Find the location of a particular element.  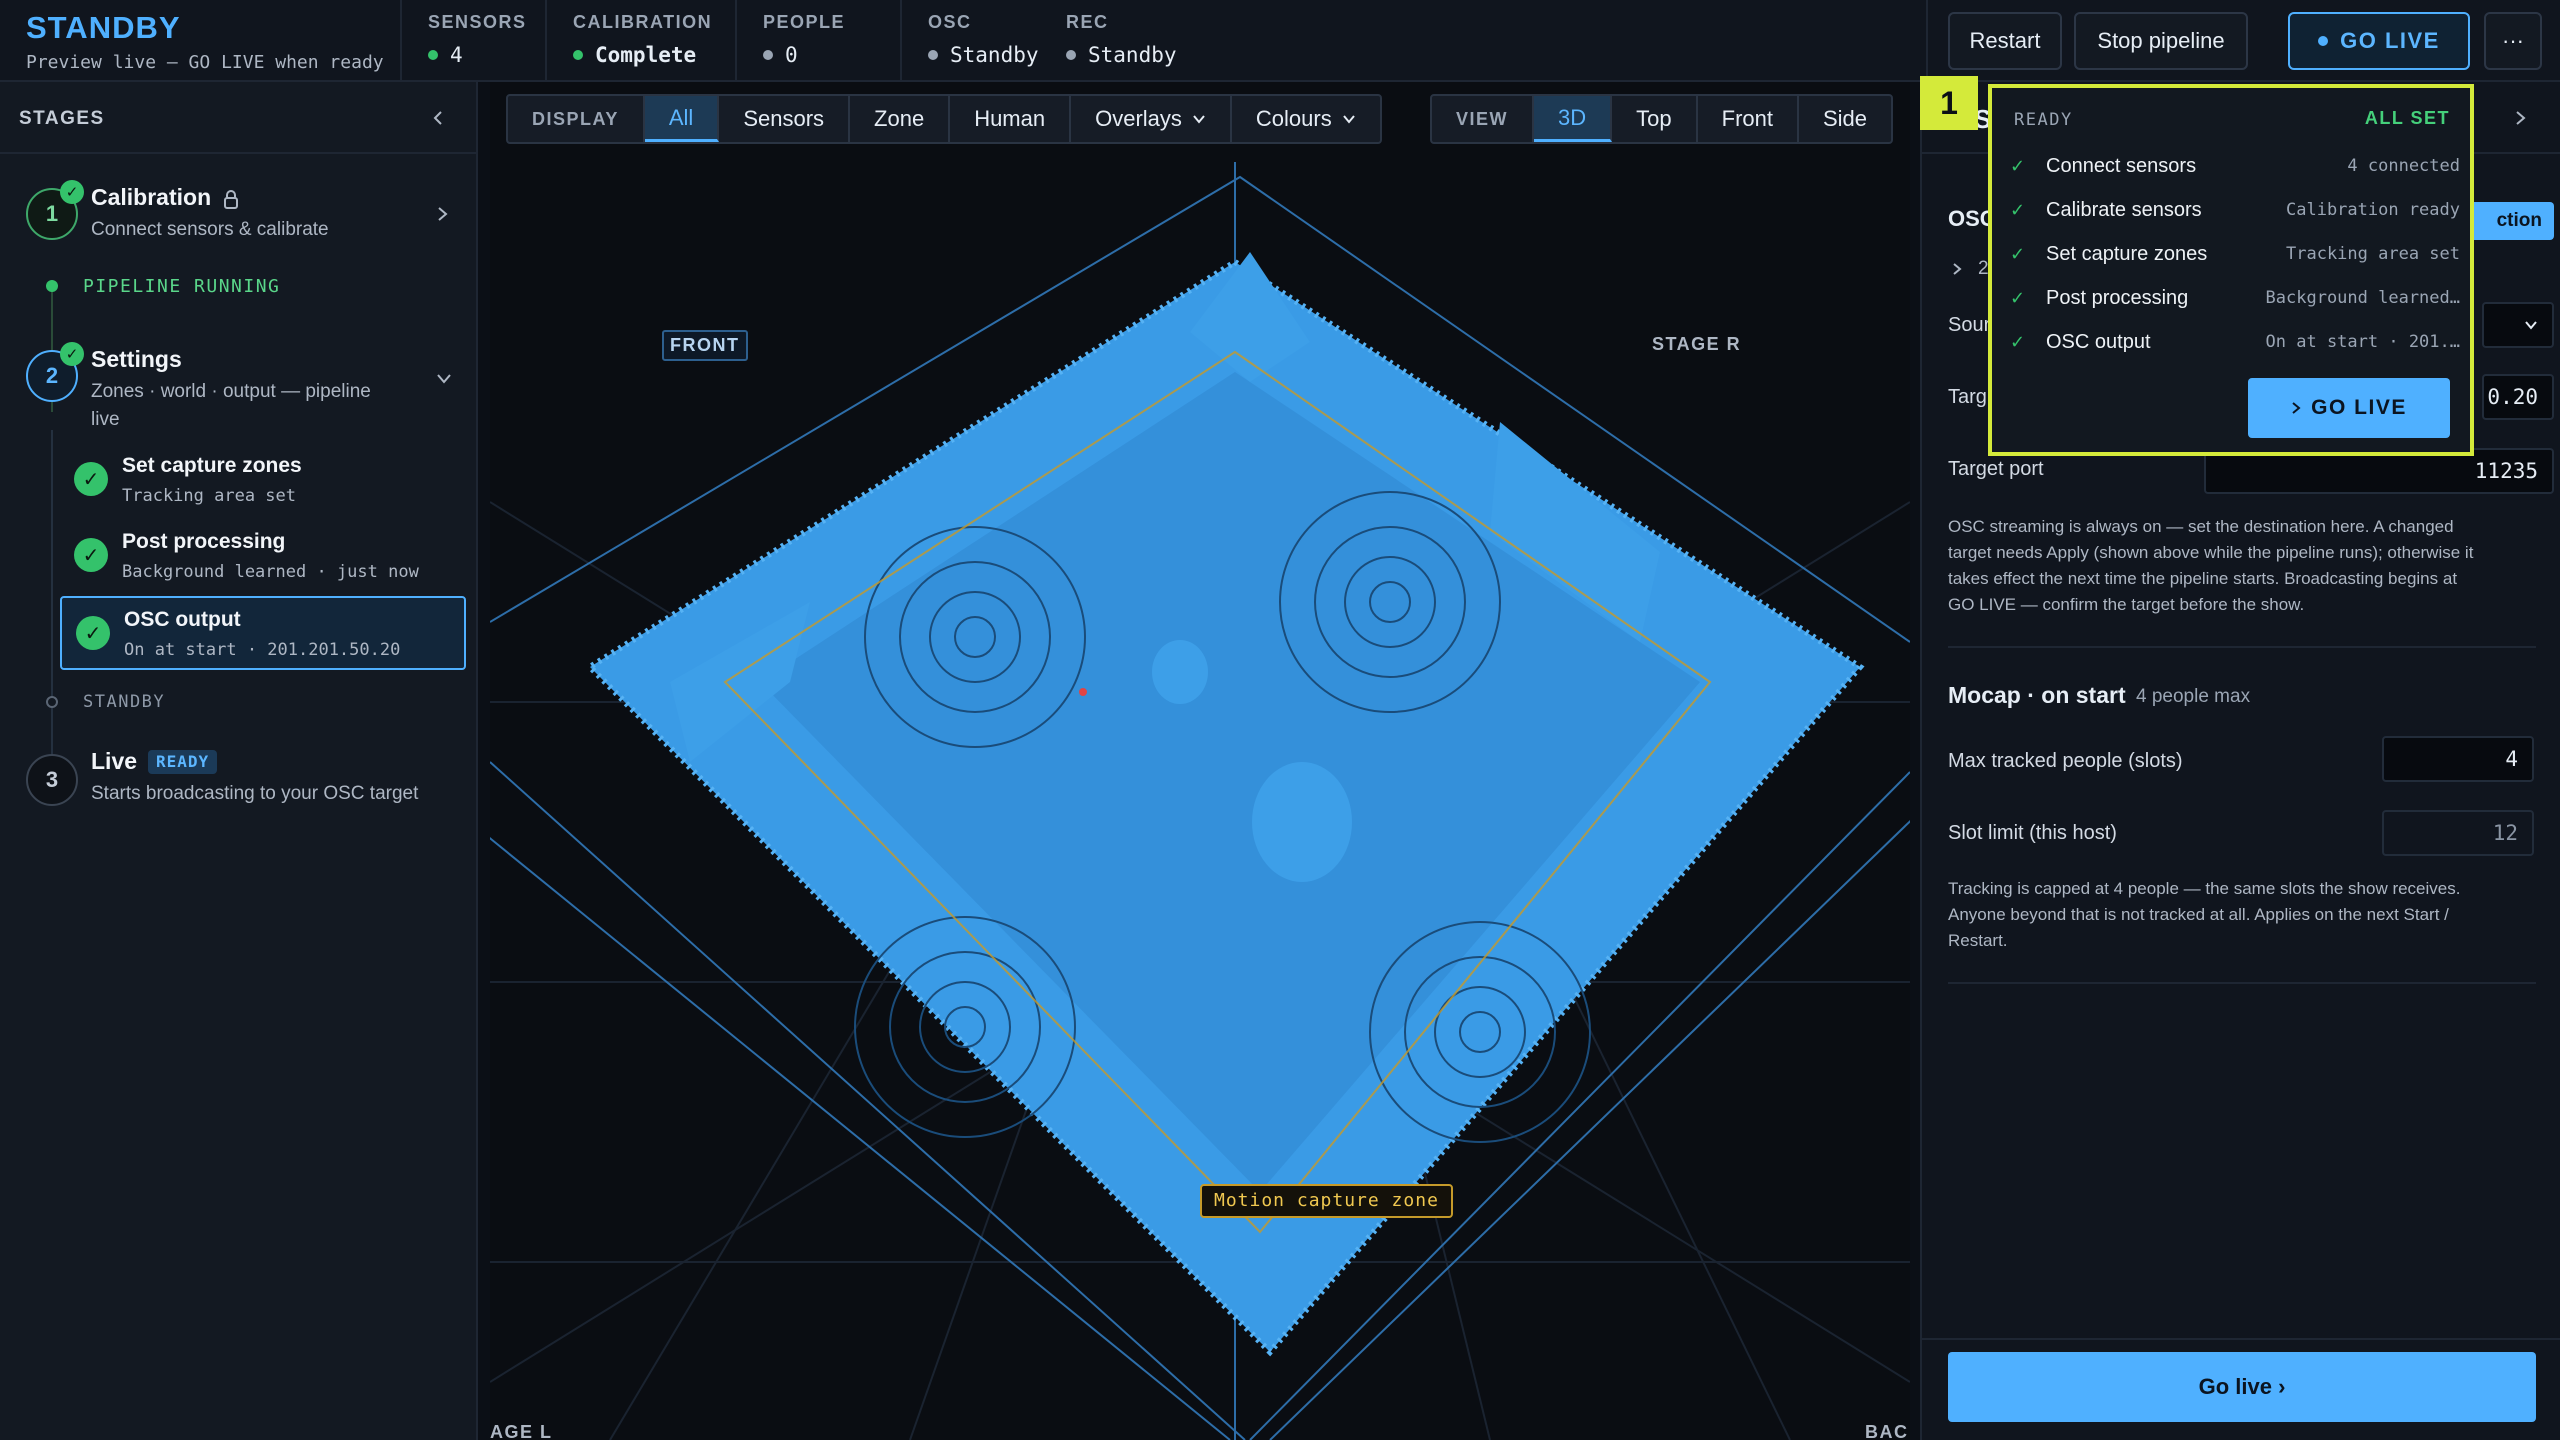

colours-dropdown: Colours is located at coordinates (1306, 119).